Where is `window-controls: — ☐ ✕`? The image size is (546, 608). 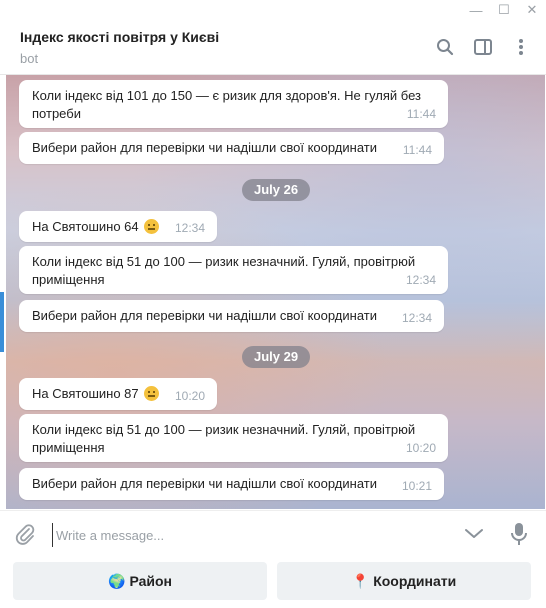 window-controls: — ☐ ✕ is located at coordinates (476, 10).